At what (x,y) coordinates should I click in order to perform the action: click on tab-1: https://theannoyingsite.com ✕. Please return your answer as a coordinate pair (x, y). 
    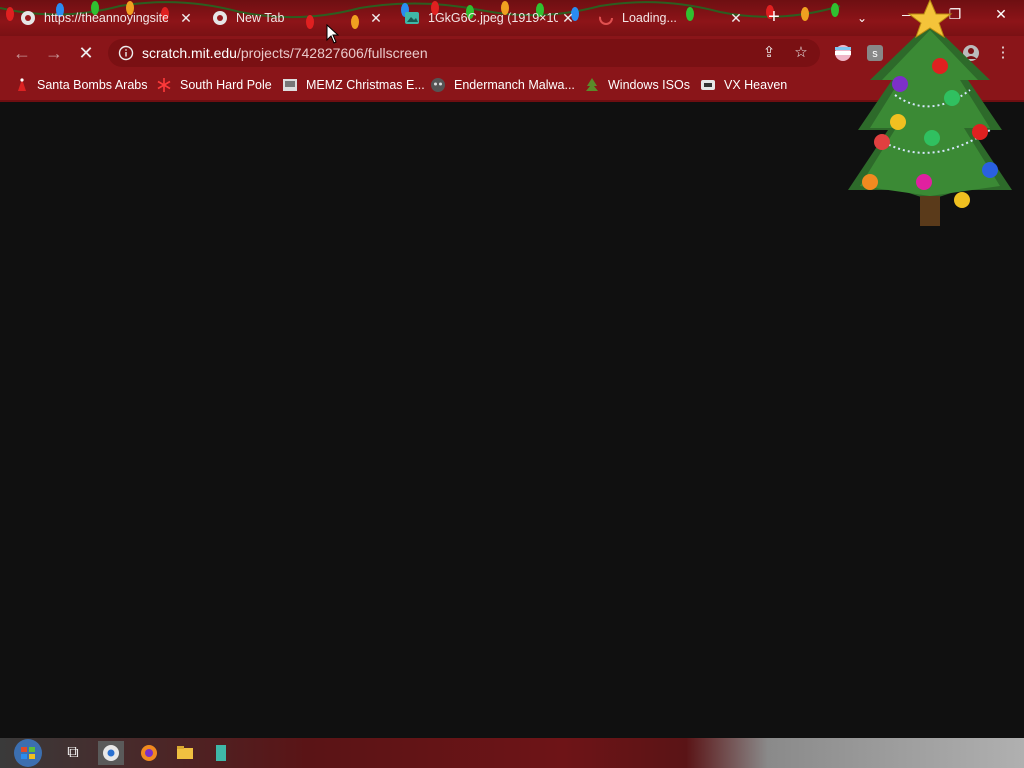
    Looking at the image, I should click on (100, 18).